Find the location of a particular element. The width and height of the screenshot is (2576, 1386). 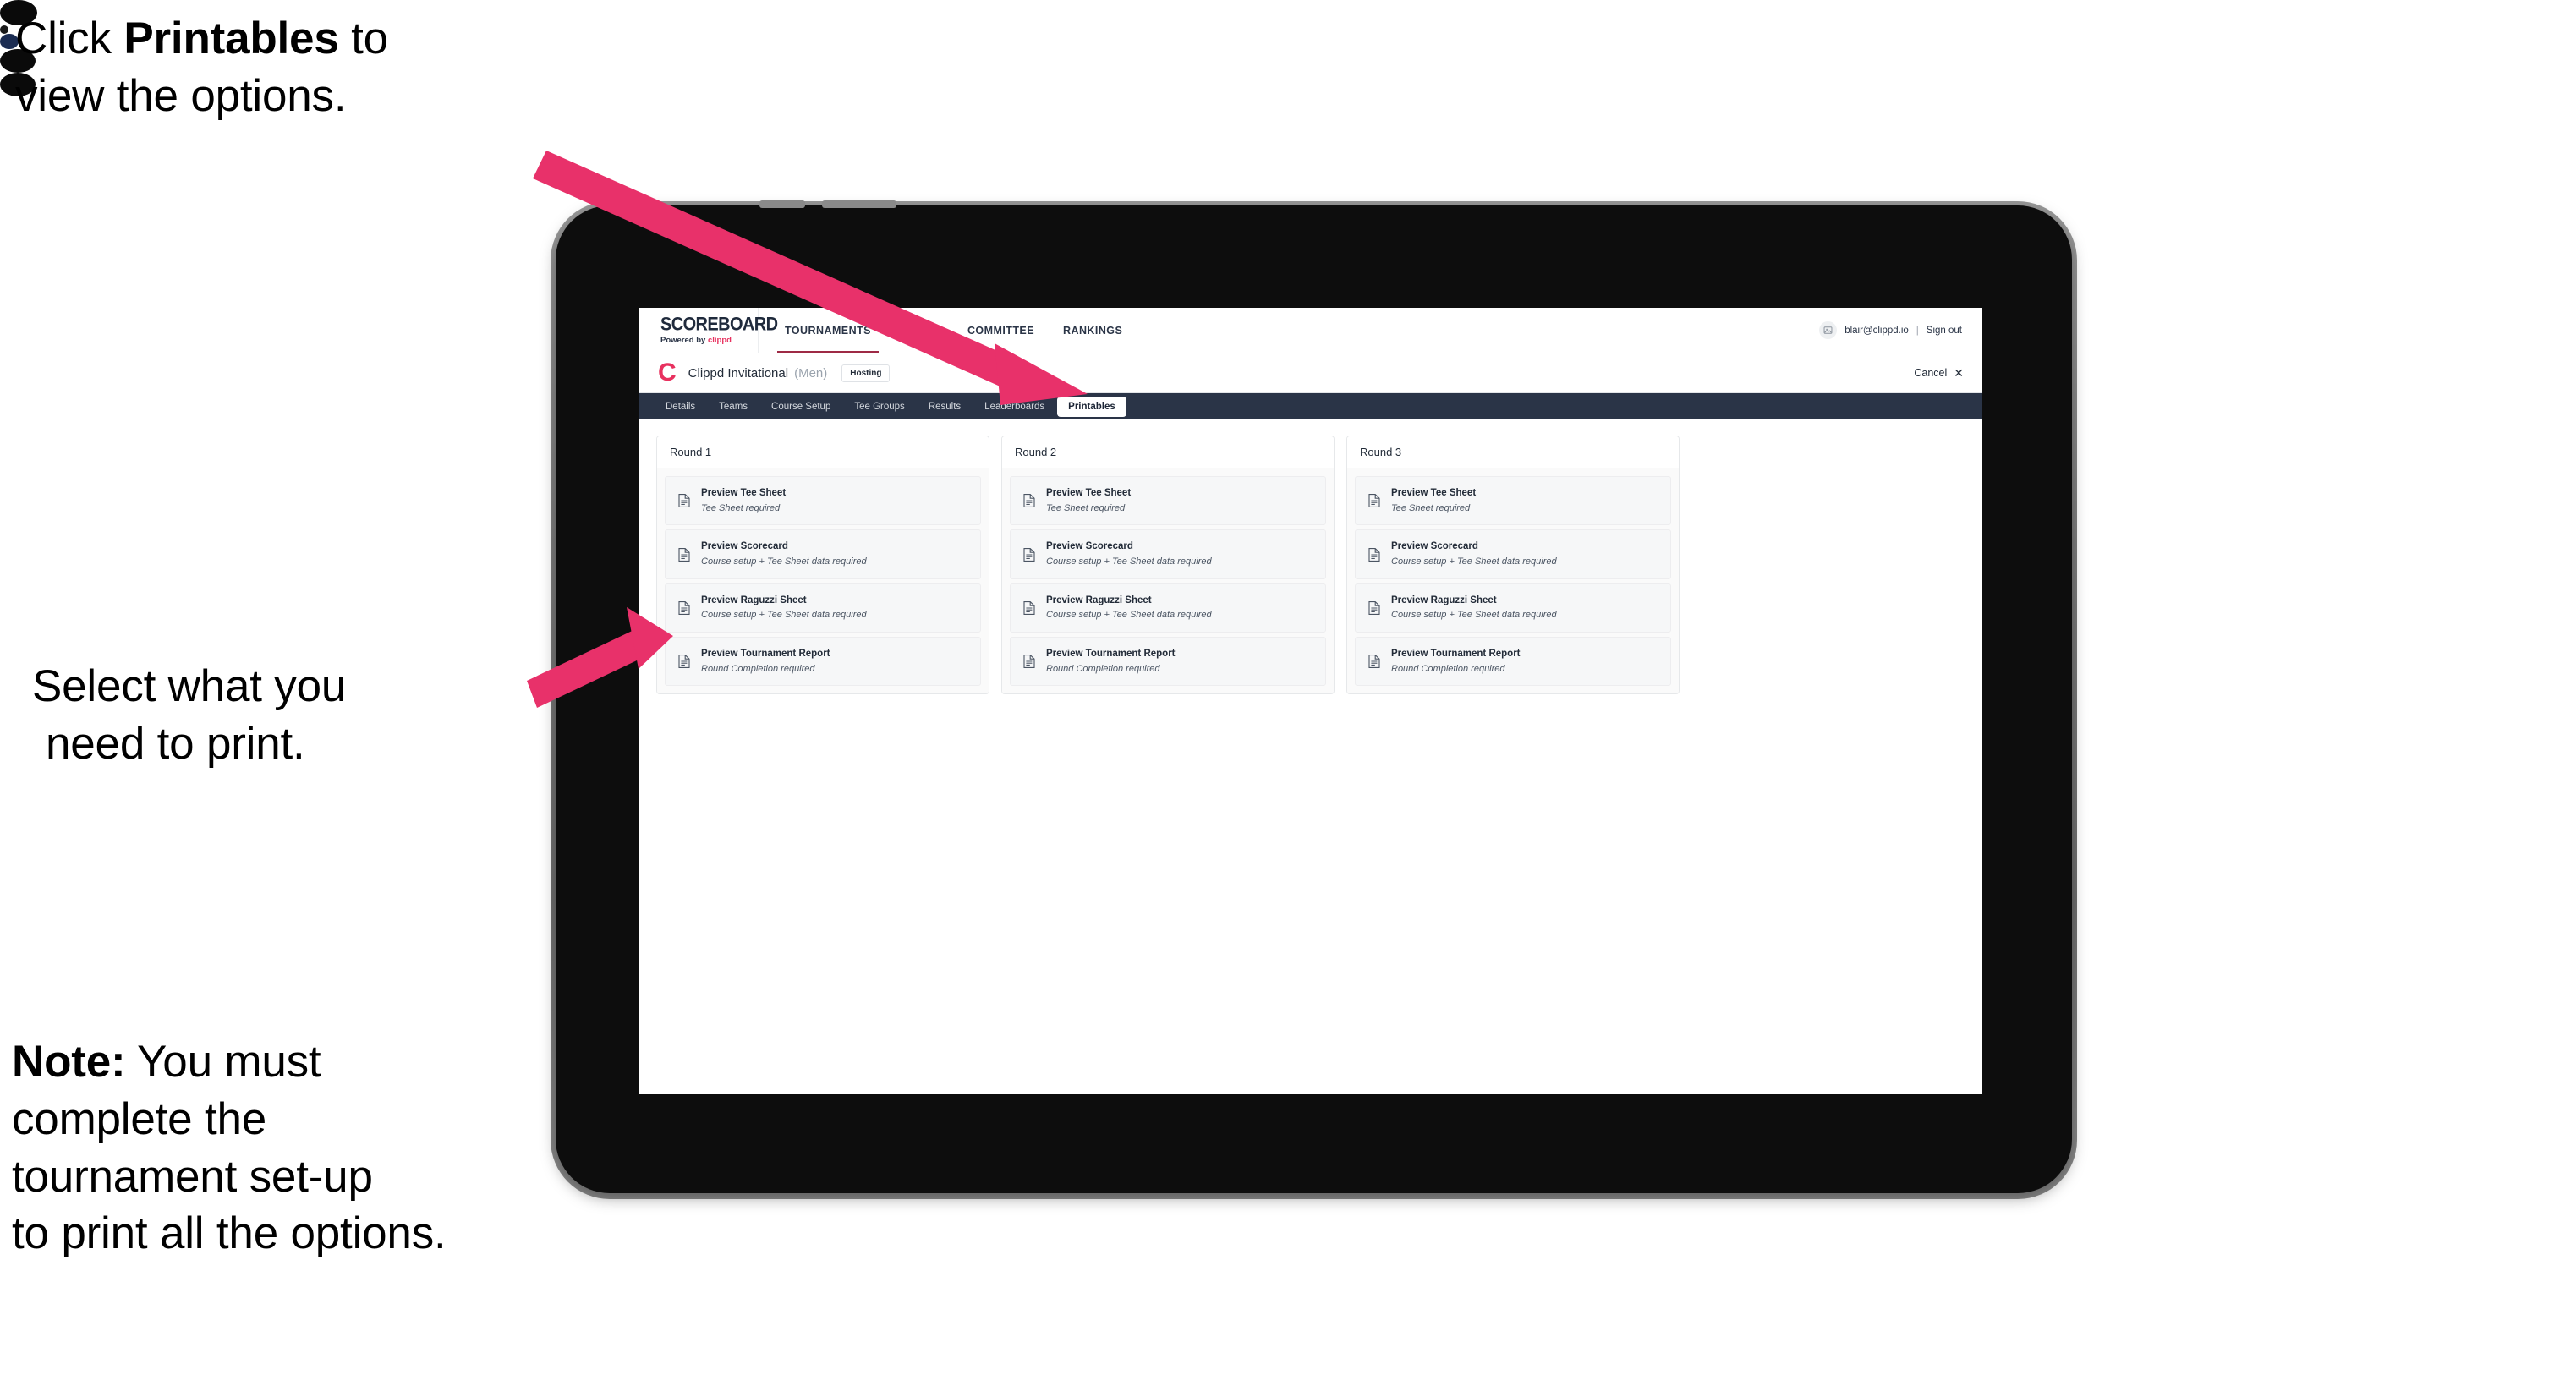

tab-details: Details is located at coordinates (680, 407).